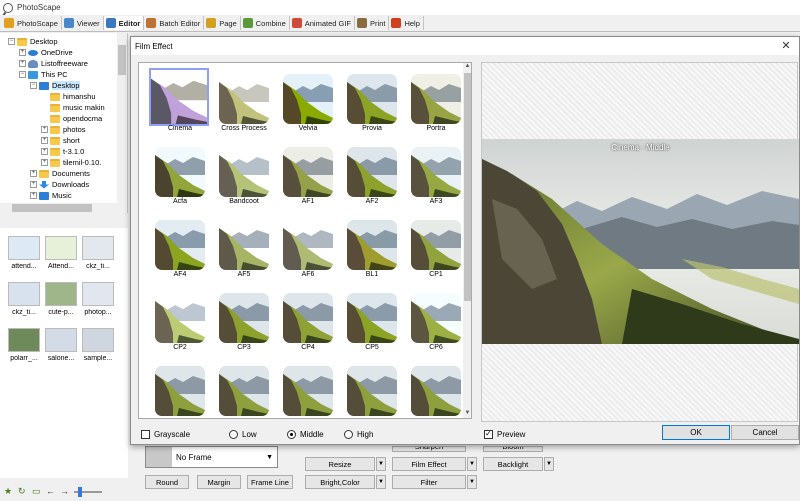 Image resolution: width=800 pixels, height=501 pixels. I want to click on scroll-down-icon: ▼, so click(467, 414).